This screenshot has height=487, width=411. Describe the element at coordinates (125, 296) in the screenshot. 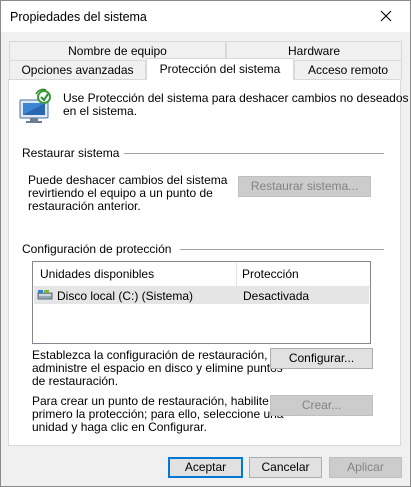

I see `drive-name: Disco local (C:) (Sistema)` at that location.